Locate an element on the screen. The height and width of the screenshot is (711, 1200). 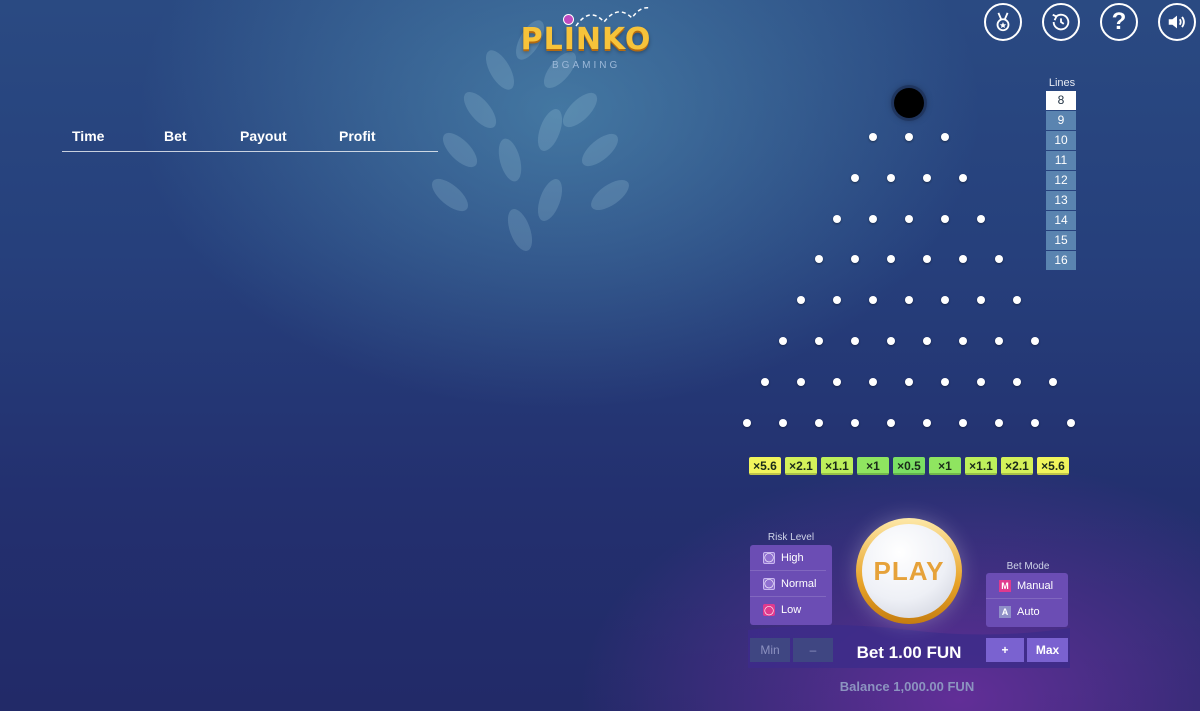
play-button: PLAY is located at coordinates (909, 571).